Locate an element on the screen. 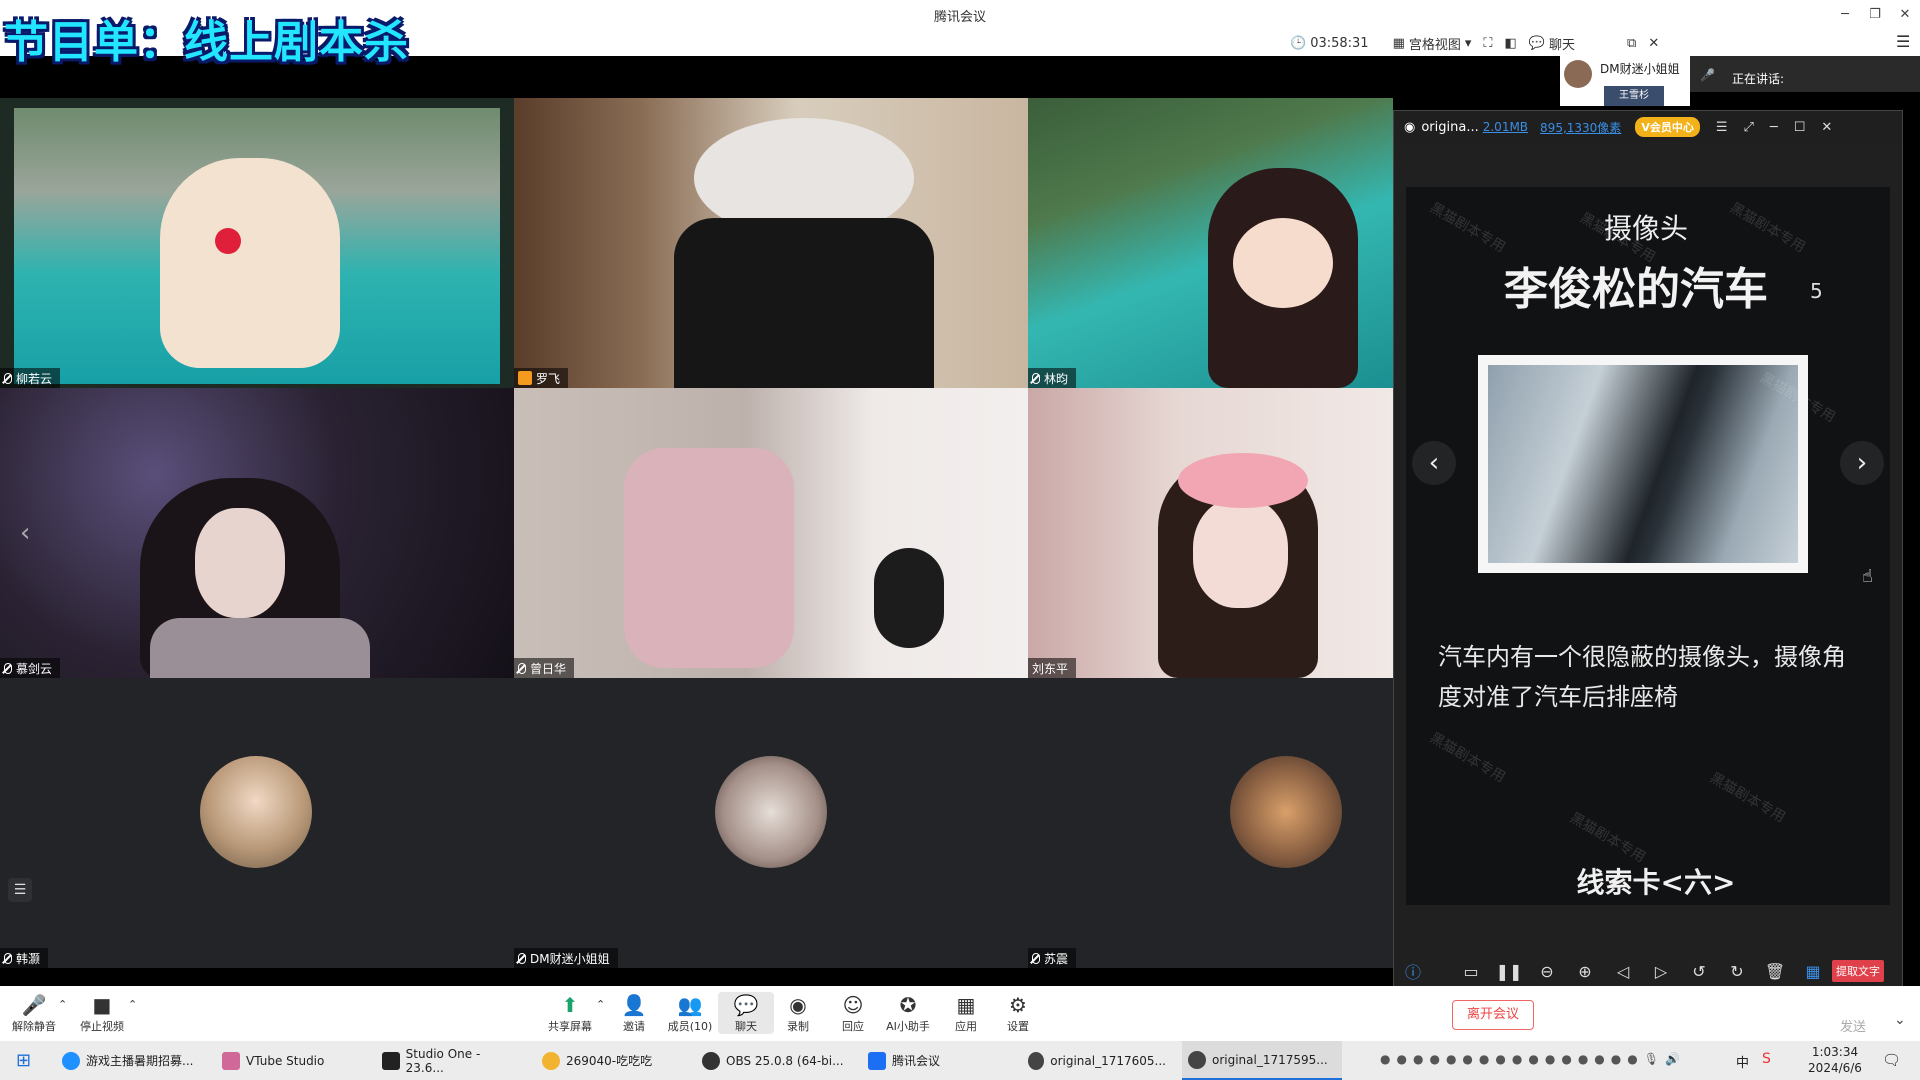 Image resolution: width=1920 pixels, height=1080 pixels. video-tile: ☰ 韩灏 is located at coordinates (257, 823).